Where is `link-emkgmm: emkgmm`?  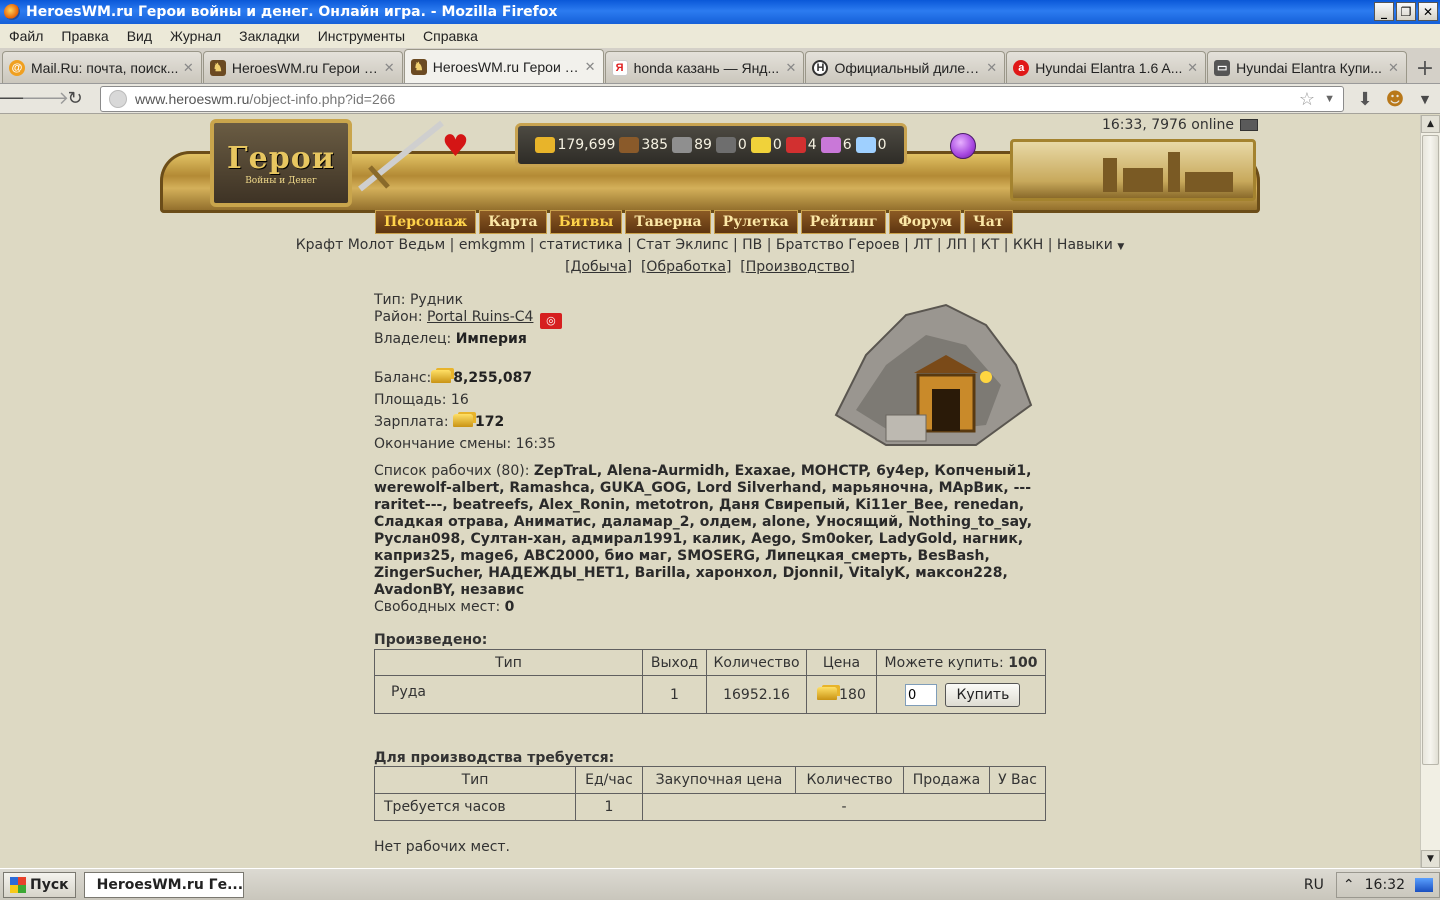
link-emkgmm: emkgmm is located at coordinates (492, 245).